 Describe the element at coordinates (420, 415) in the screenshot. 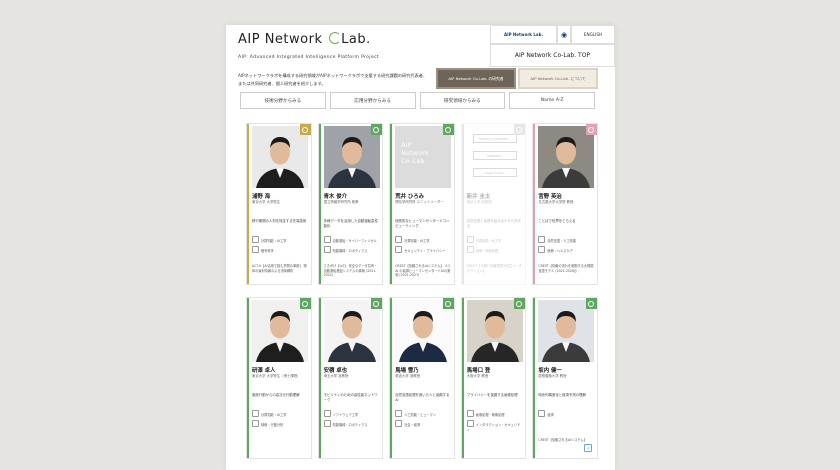

I see `field-tag-label: 人工知能・ヒューマン` at that location.